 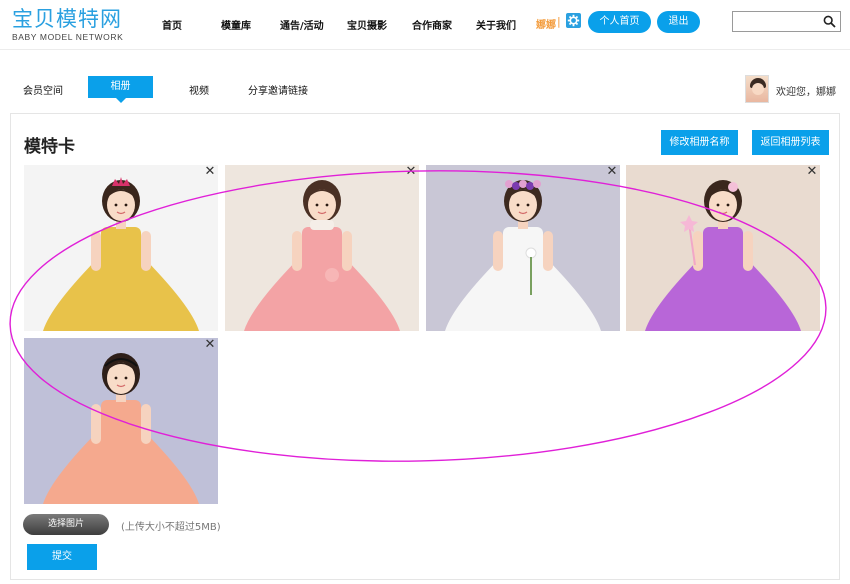 What do you see at coordinates (678, 22) in the screenshot?
I see `logout-button: 退出` at bounding box center [678, 22].